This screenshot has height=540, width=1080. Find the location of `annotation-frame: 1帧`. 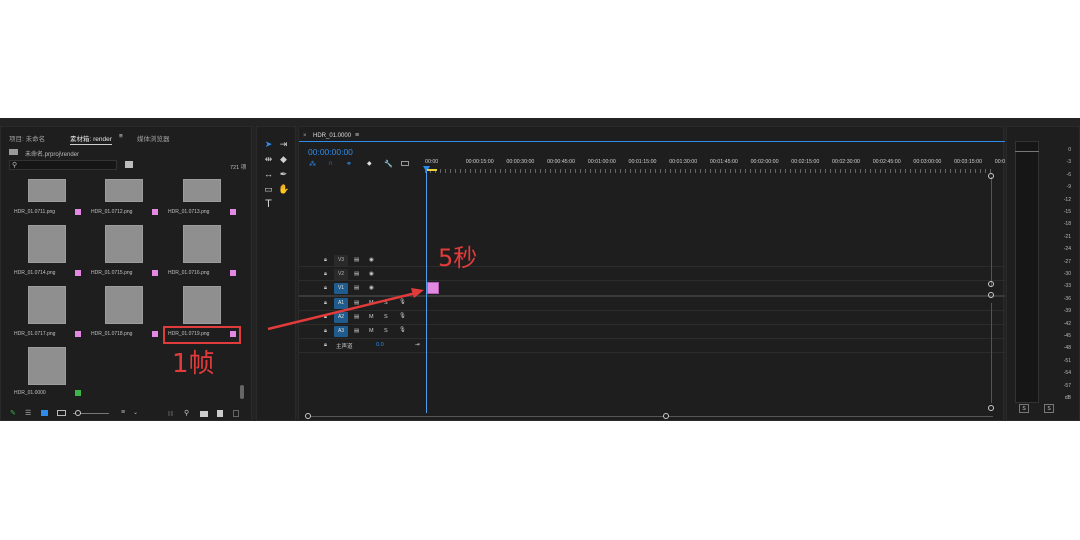

annotation-frame: 1帧 is located at coordinates (193, 364).